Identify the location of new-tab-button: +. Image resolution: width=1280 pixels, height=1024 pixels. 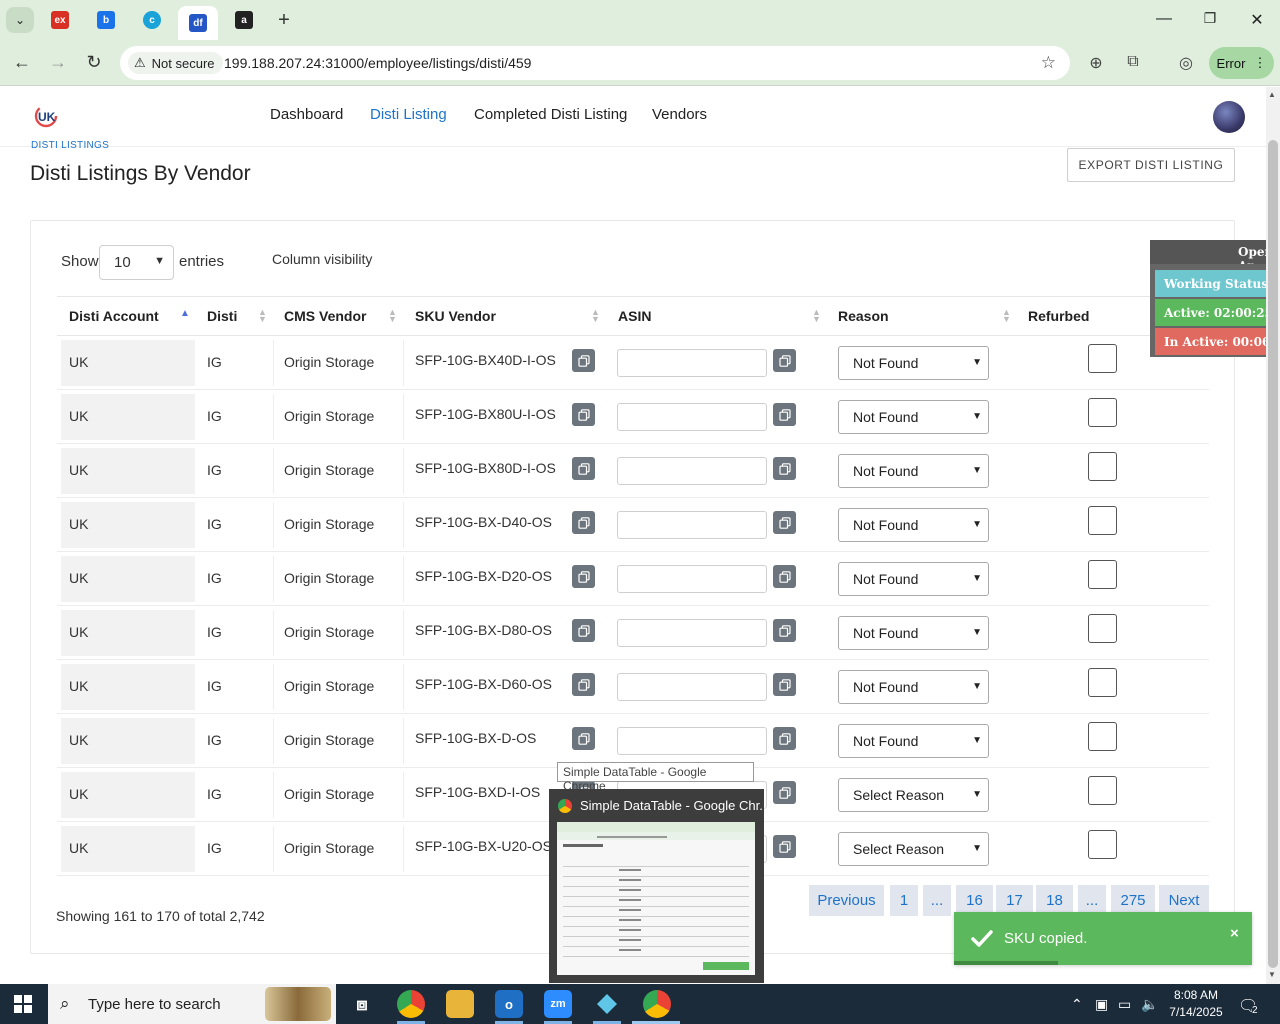
(284, 20).